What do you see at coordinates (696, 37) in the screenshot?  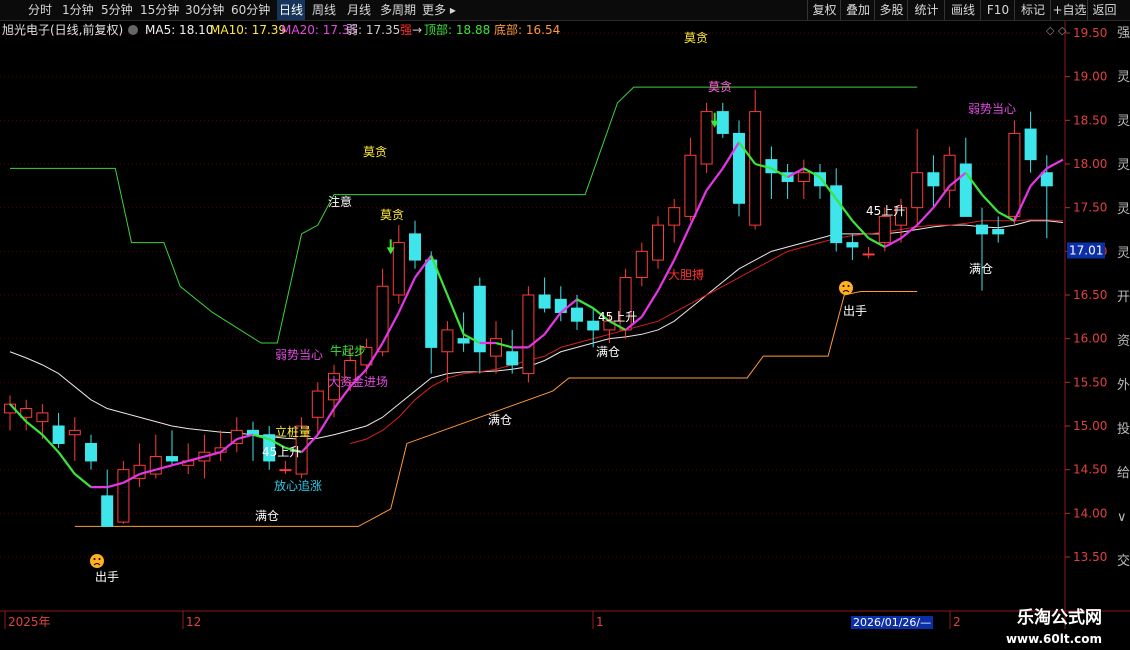 I see `signal-label-0: 莫贪` at bounding box center [696, 37].